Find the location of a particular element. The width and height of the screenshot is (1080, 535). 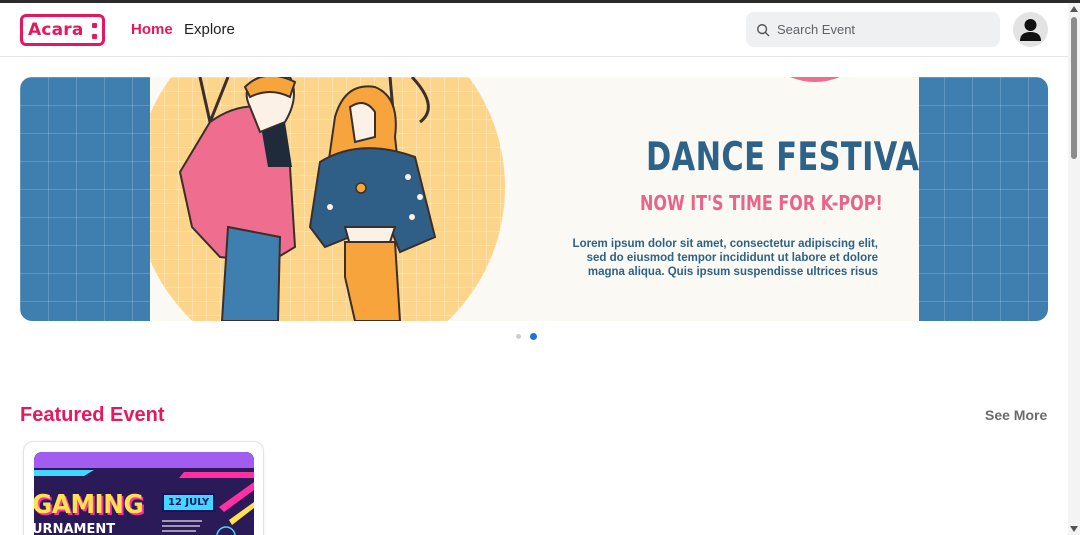

search-bar is located at coordinates (873, 29).